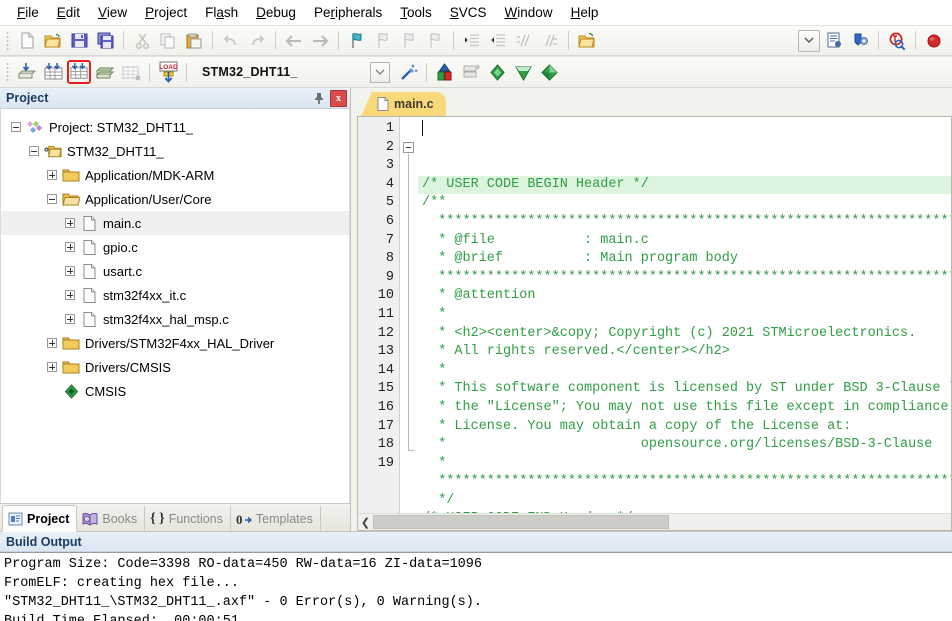 This screenshot has height=621, width=952. I want to click on code-line: */, so click(684, 501).